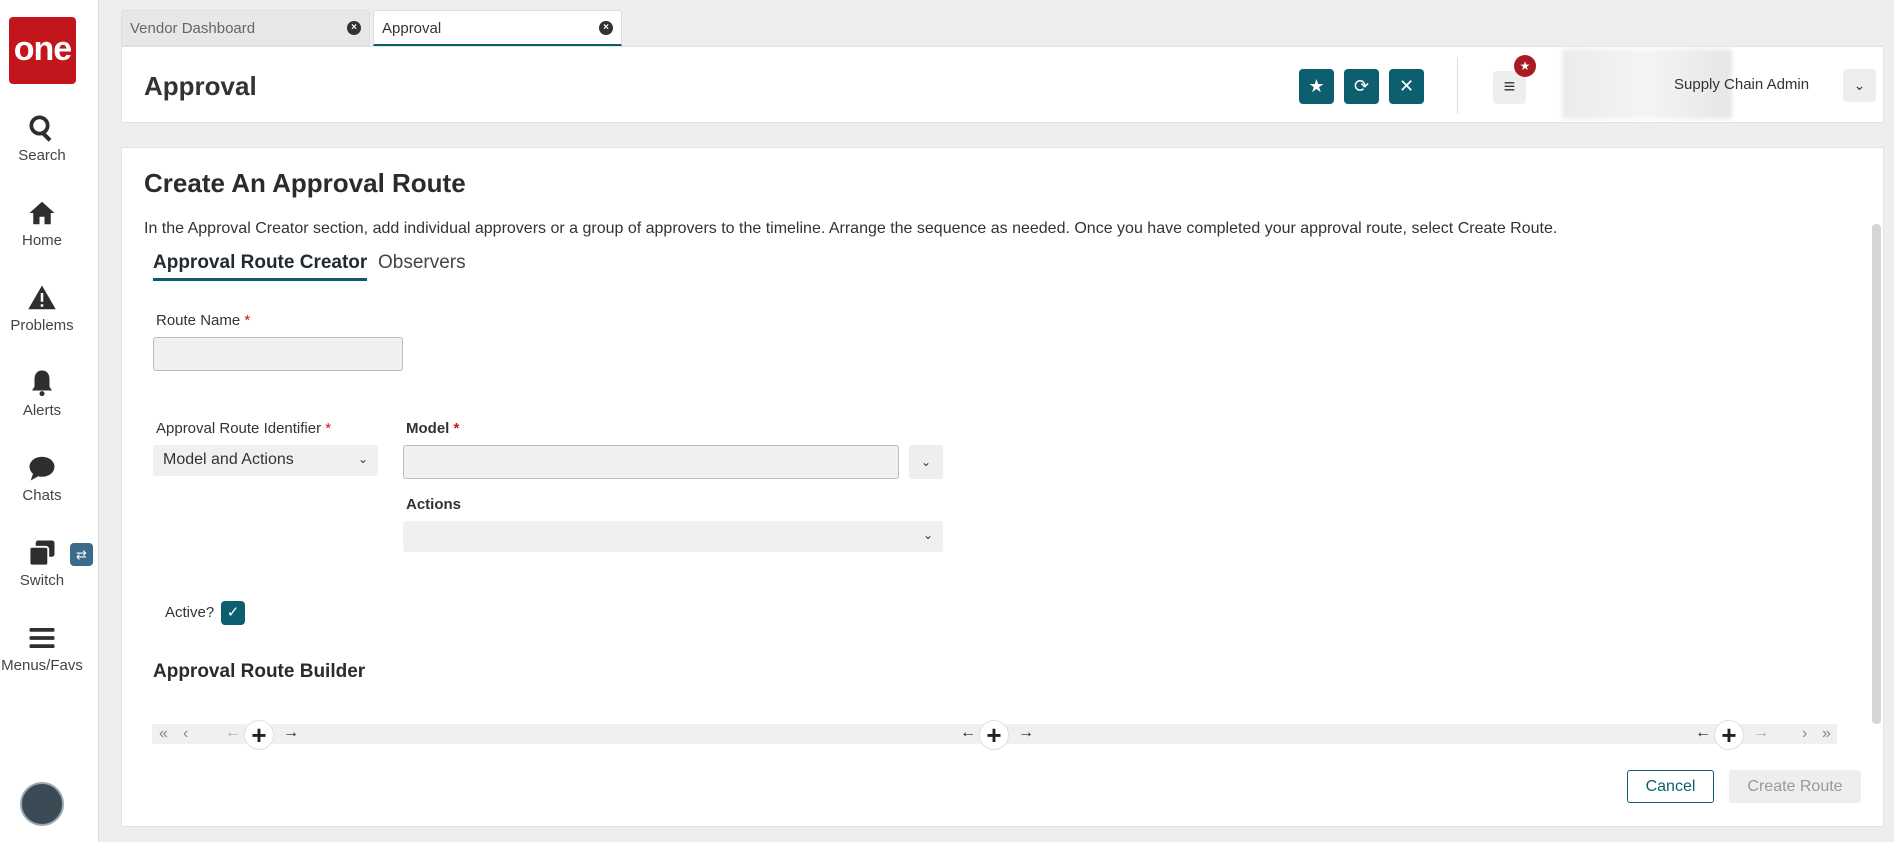 The image size is (1894, 842). What do you see at coordinates (190, 612) in the screenshot?
I see `active-label: Active?` at bounding box center [190, 612].